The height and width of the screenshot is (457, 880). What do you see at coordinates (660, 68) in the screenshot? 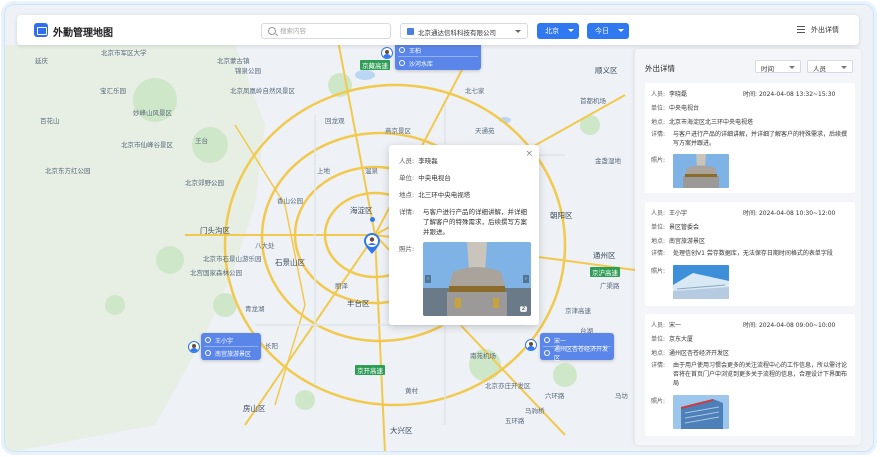
I see `panel-title: 外出详情` at bounding box center [660, 68].